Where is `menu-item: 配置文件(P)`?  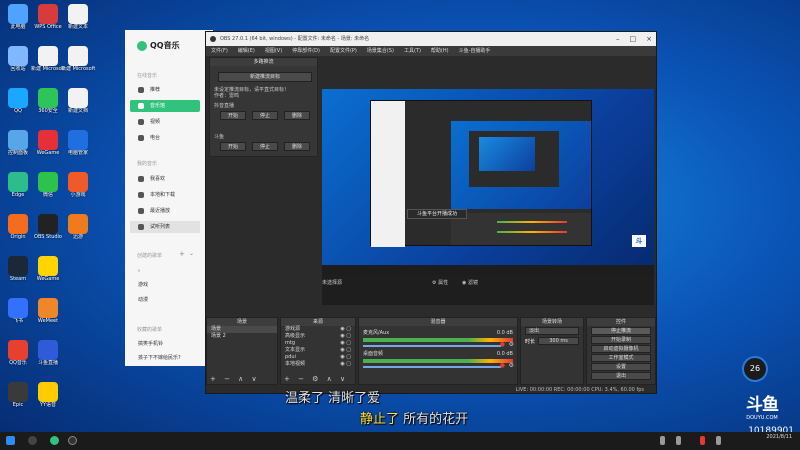
menu-item: 配置文件(P) is located at coordinates (343, 51).